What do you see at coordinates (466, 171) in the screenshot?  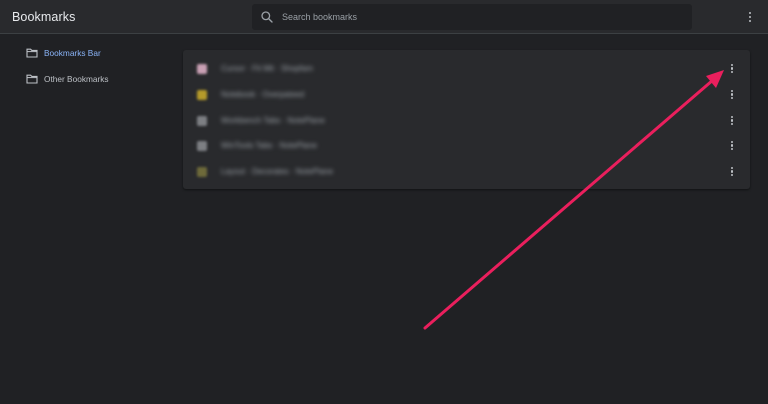 I see `bookmark-row: Layout · Decorates · NotePlane` at bounding box center [466, 171].